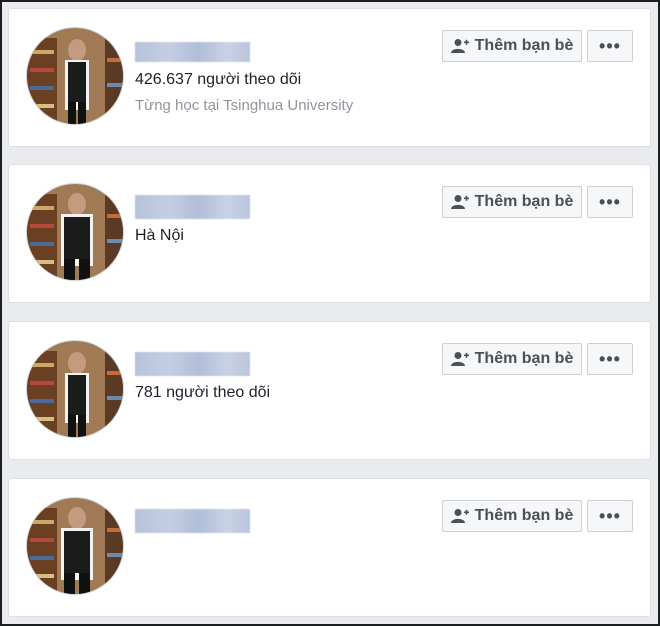 The height and width of the screenshot is (626, 660). I want to click on location-info: Hà Nội, so click(159, 235).